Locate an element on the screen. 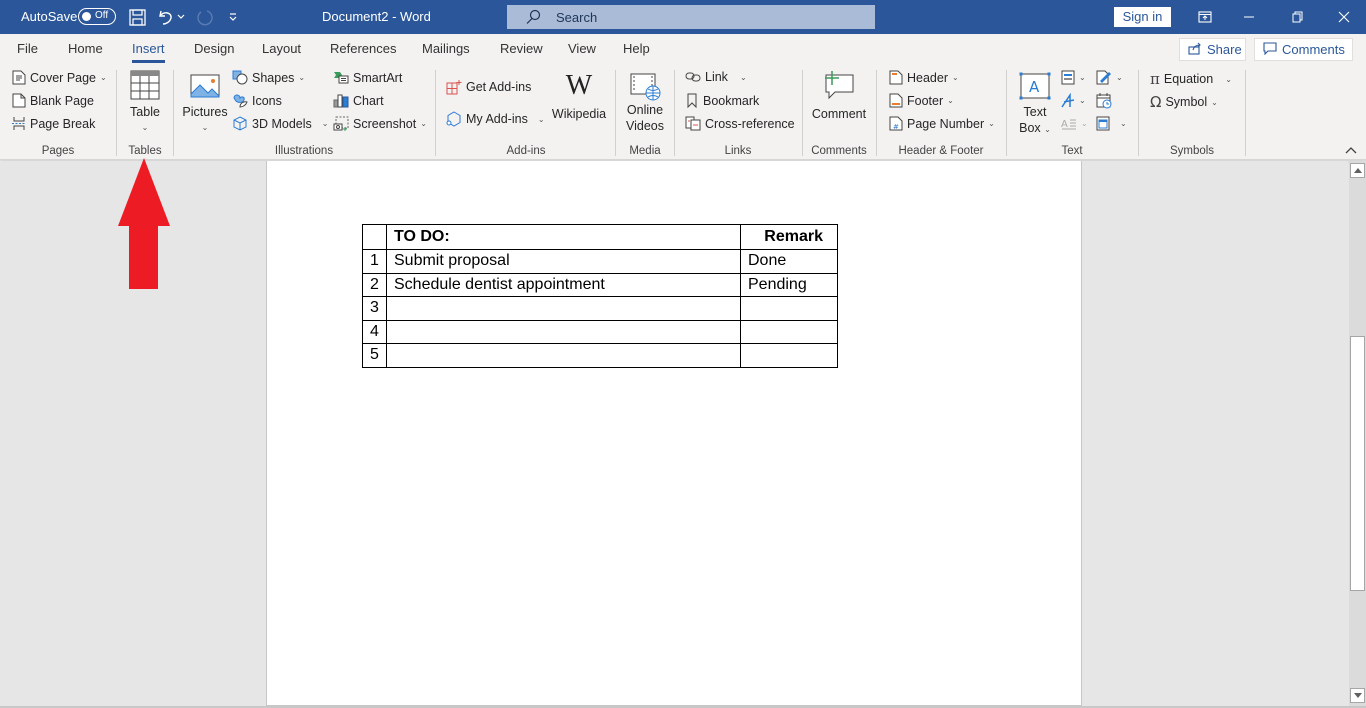 The image size is (1366, 708). text-box-button: A Text Box ⌄ is located at coordinates (1035, 105).